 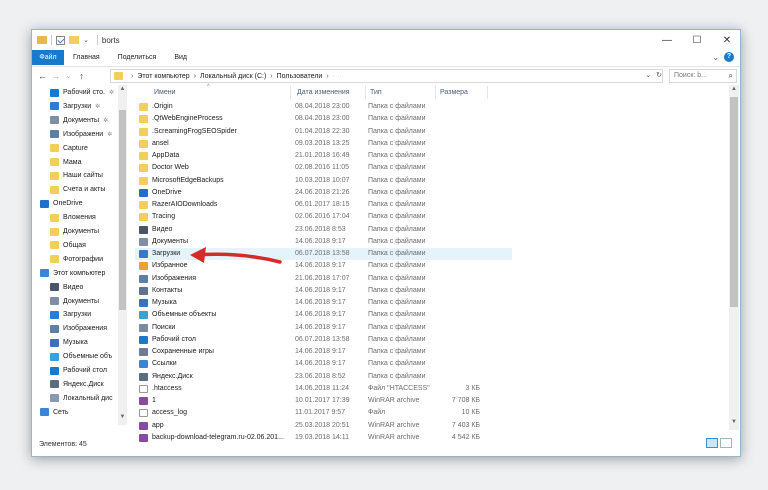 What do you see at coordinates (79, 384) in the screenshot?
I see `sidebar-item: Яндекс.Диск` at bounding box center [79, 384].